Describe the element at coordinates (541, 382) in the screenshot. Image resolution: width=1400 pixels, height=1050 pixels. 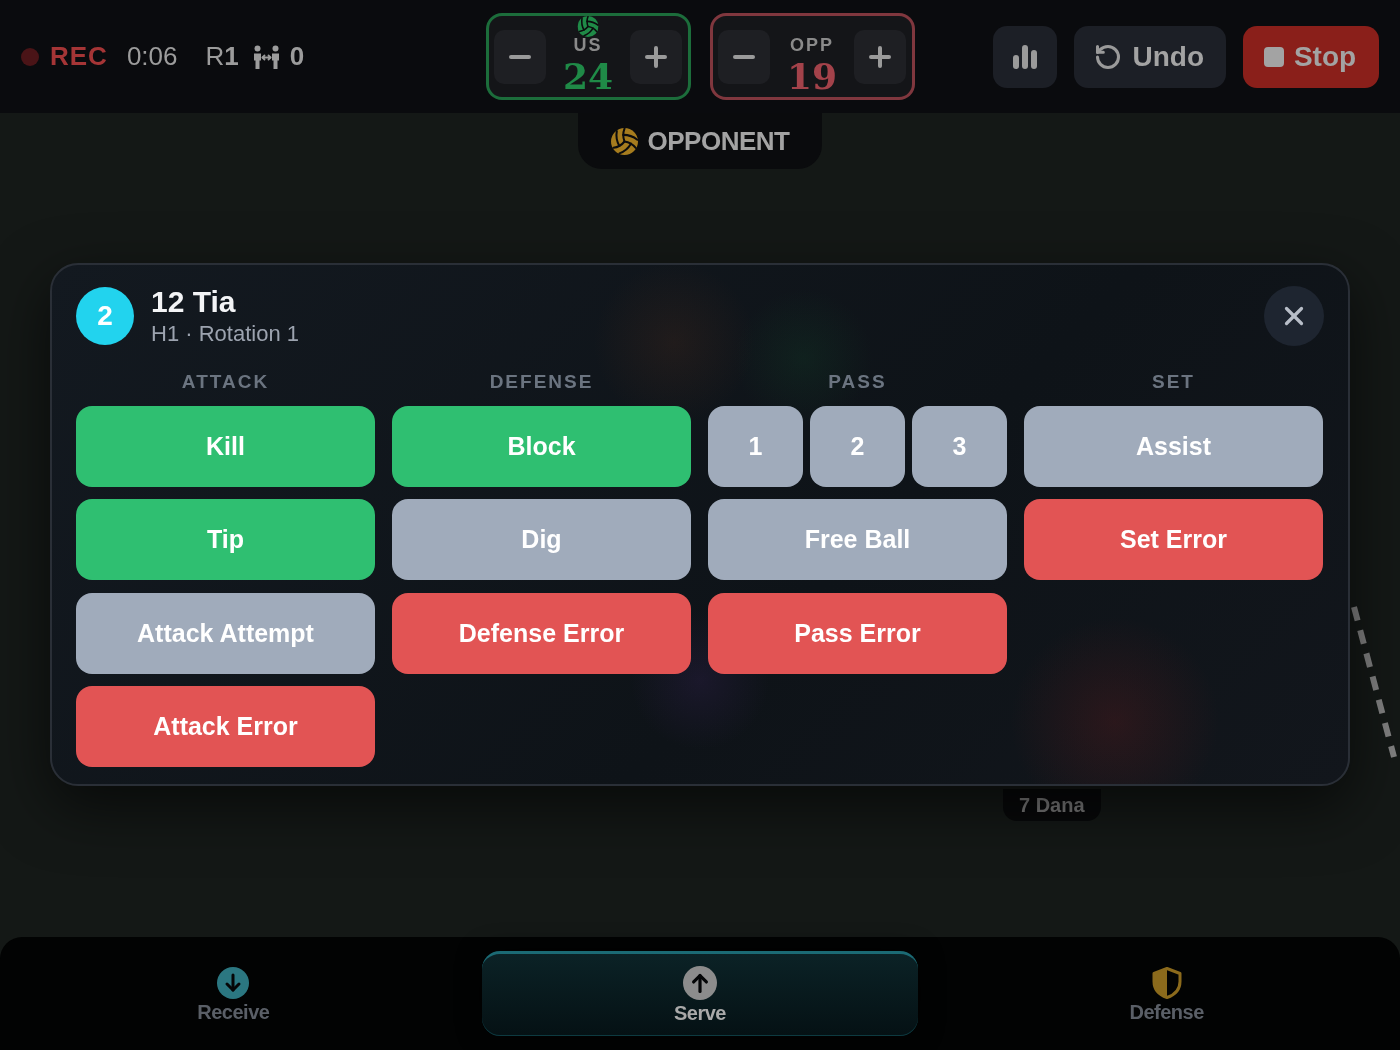
I see `column-heading: DEFENSE` at that location.